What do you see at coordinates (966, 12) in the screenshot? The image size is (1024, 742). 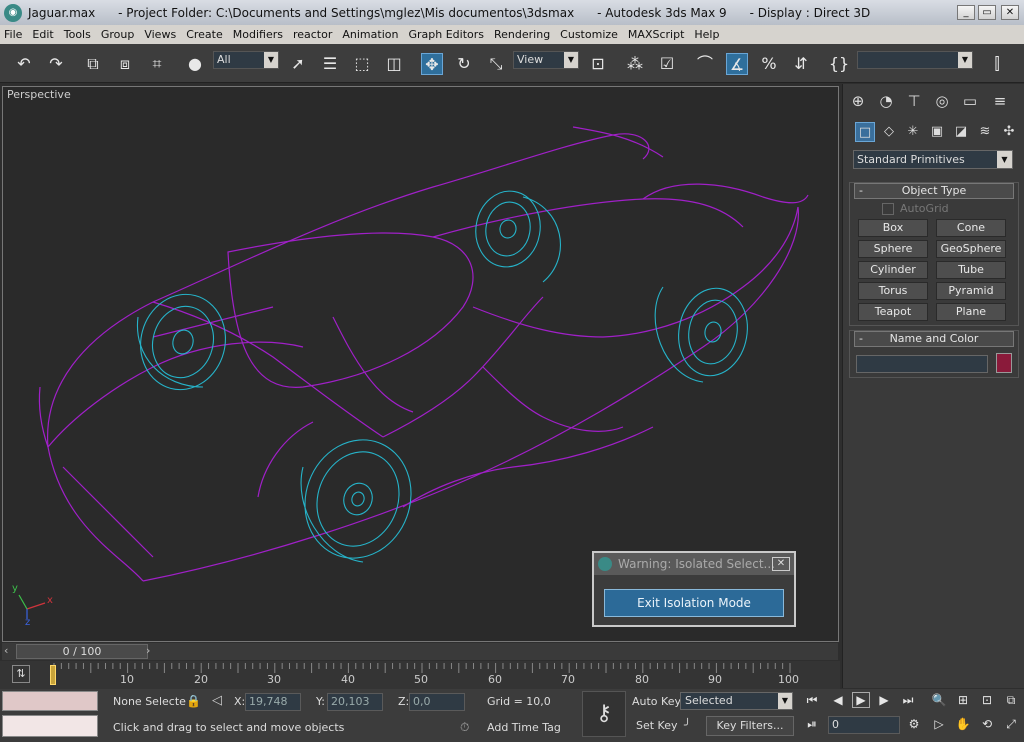 I see `minimize-button: _` at bounding box center [966, 12].